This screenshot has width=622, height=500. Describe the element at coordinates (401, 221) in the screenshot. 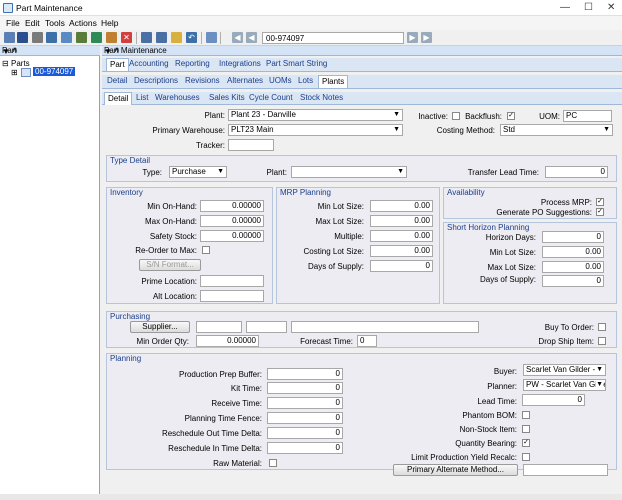

I see `mrp-max-lot-input: 0.00` at that location.